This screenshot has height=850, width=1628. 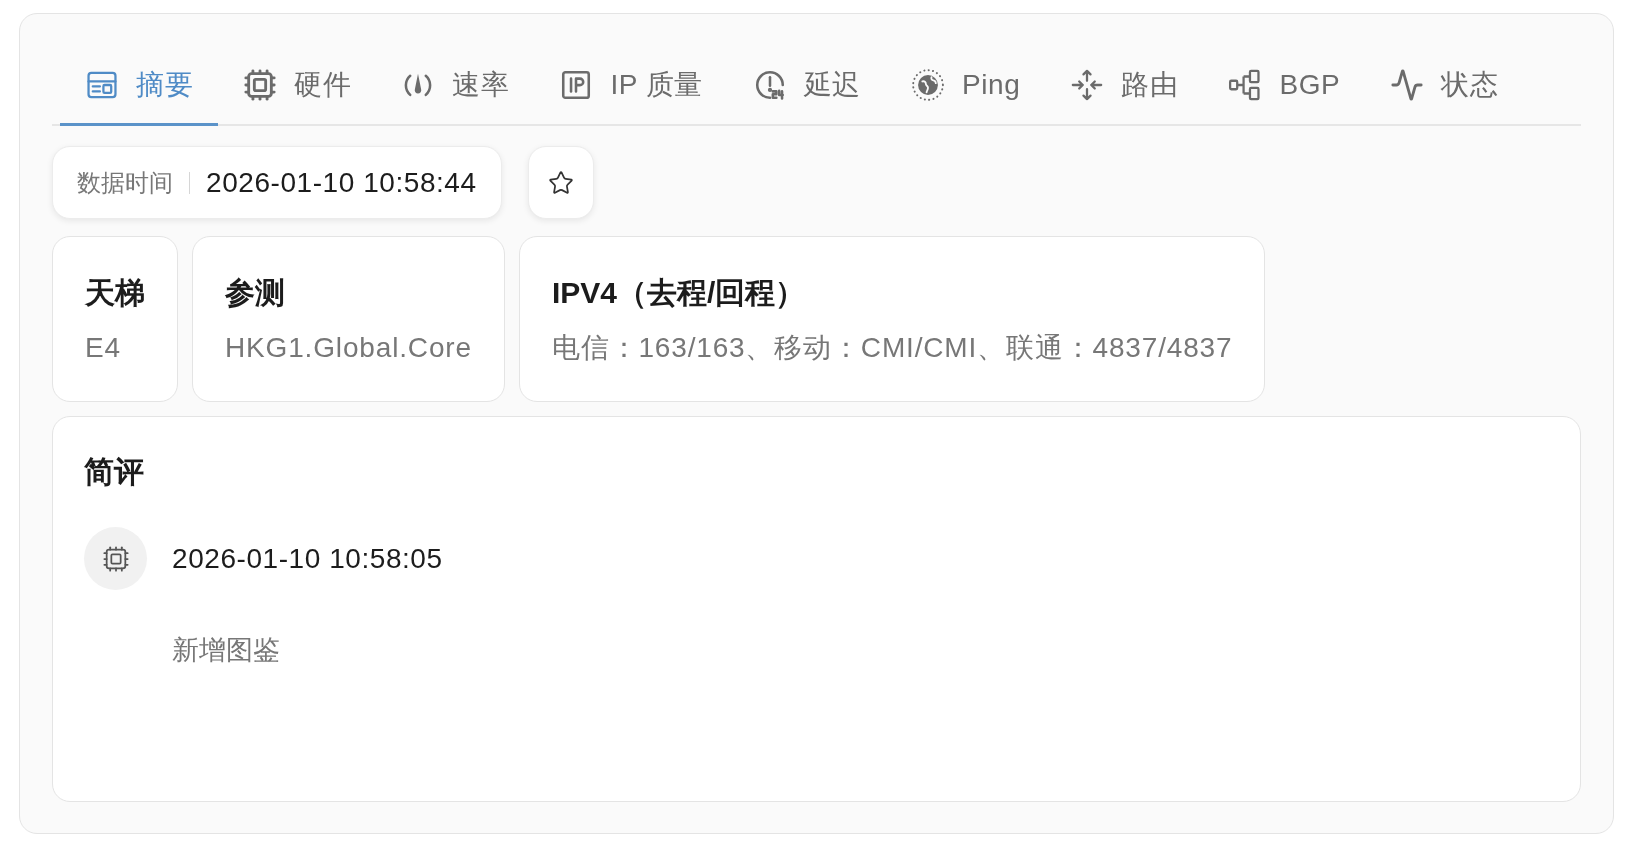 What do you see at coordinates (1284, 86) in the screenshot?
I see `tab: BGP` at bounding box center [1284, 86].